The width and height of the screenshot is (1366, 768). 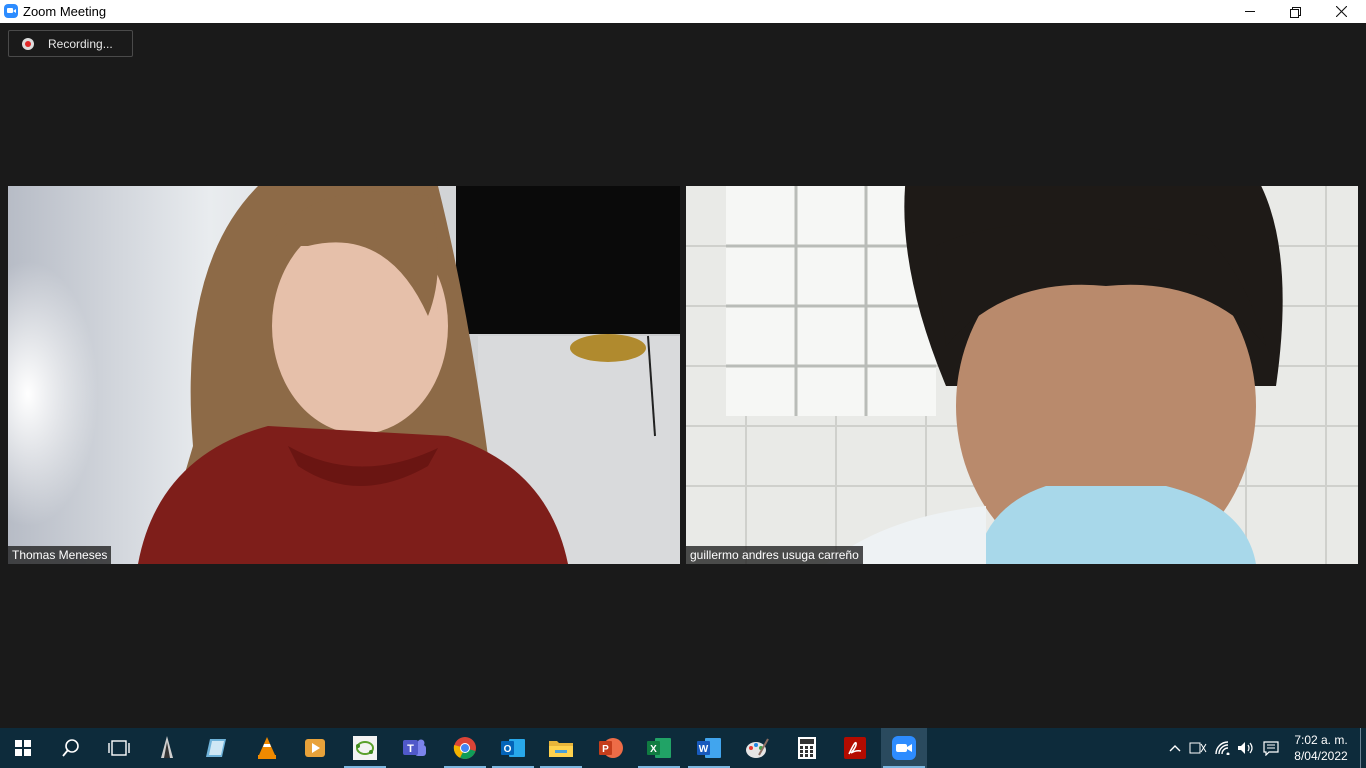 What do you see at coordinates (60, 555) in the screenshot?
I see `participant-name-tag: Thomas Meneses` at bounding box center [60, 555].